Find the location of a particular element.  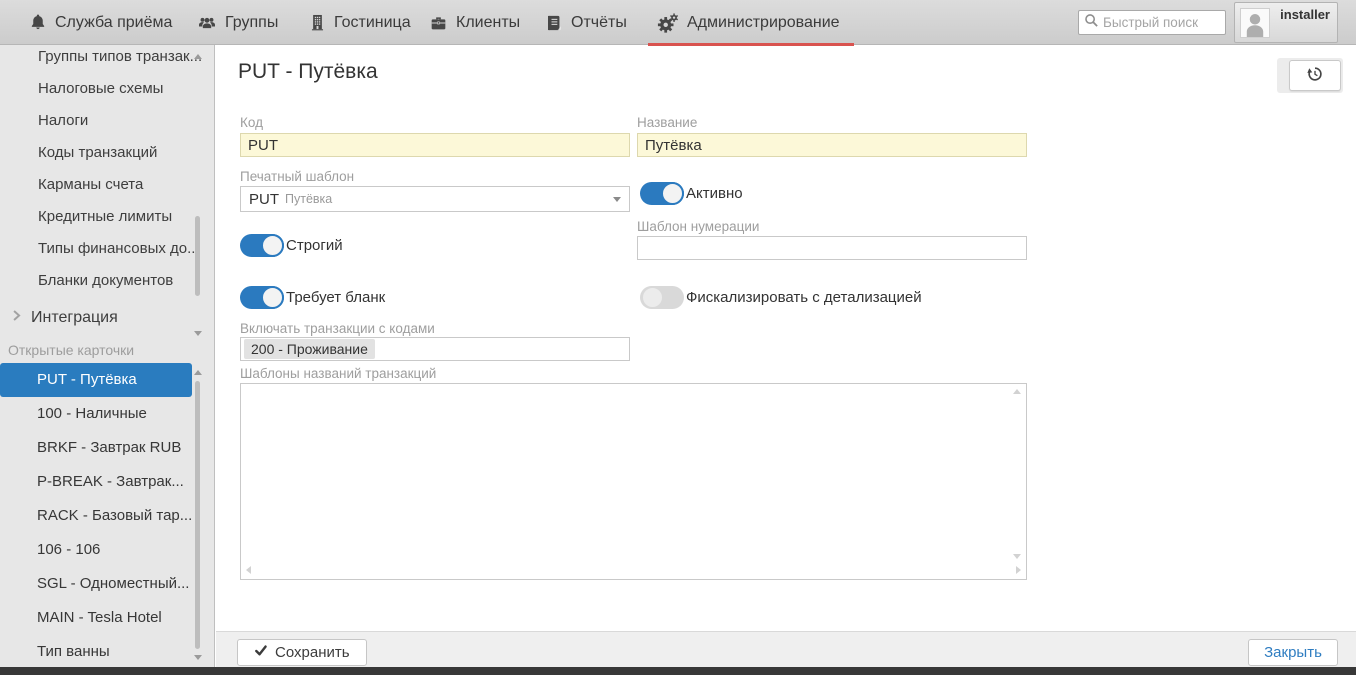

active-toggle is located at coordinates (662, 193).